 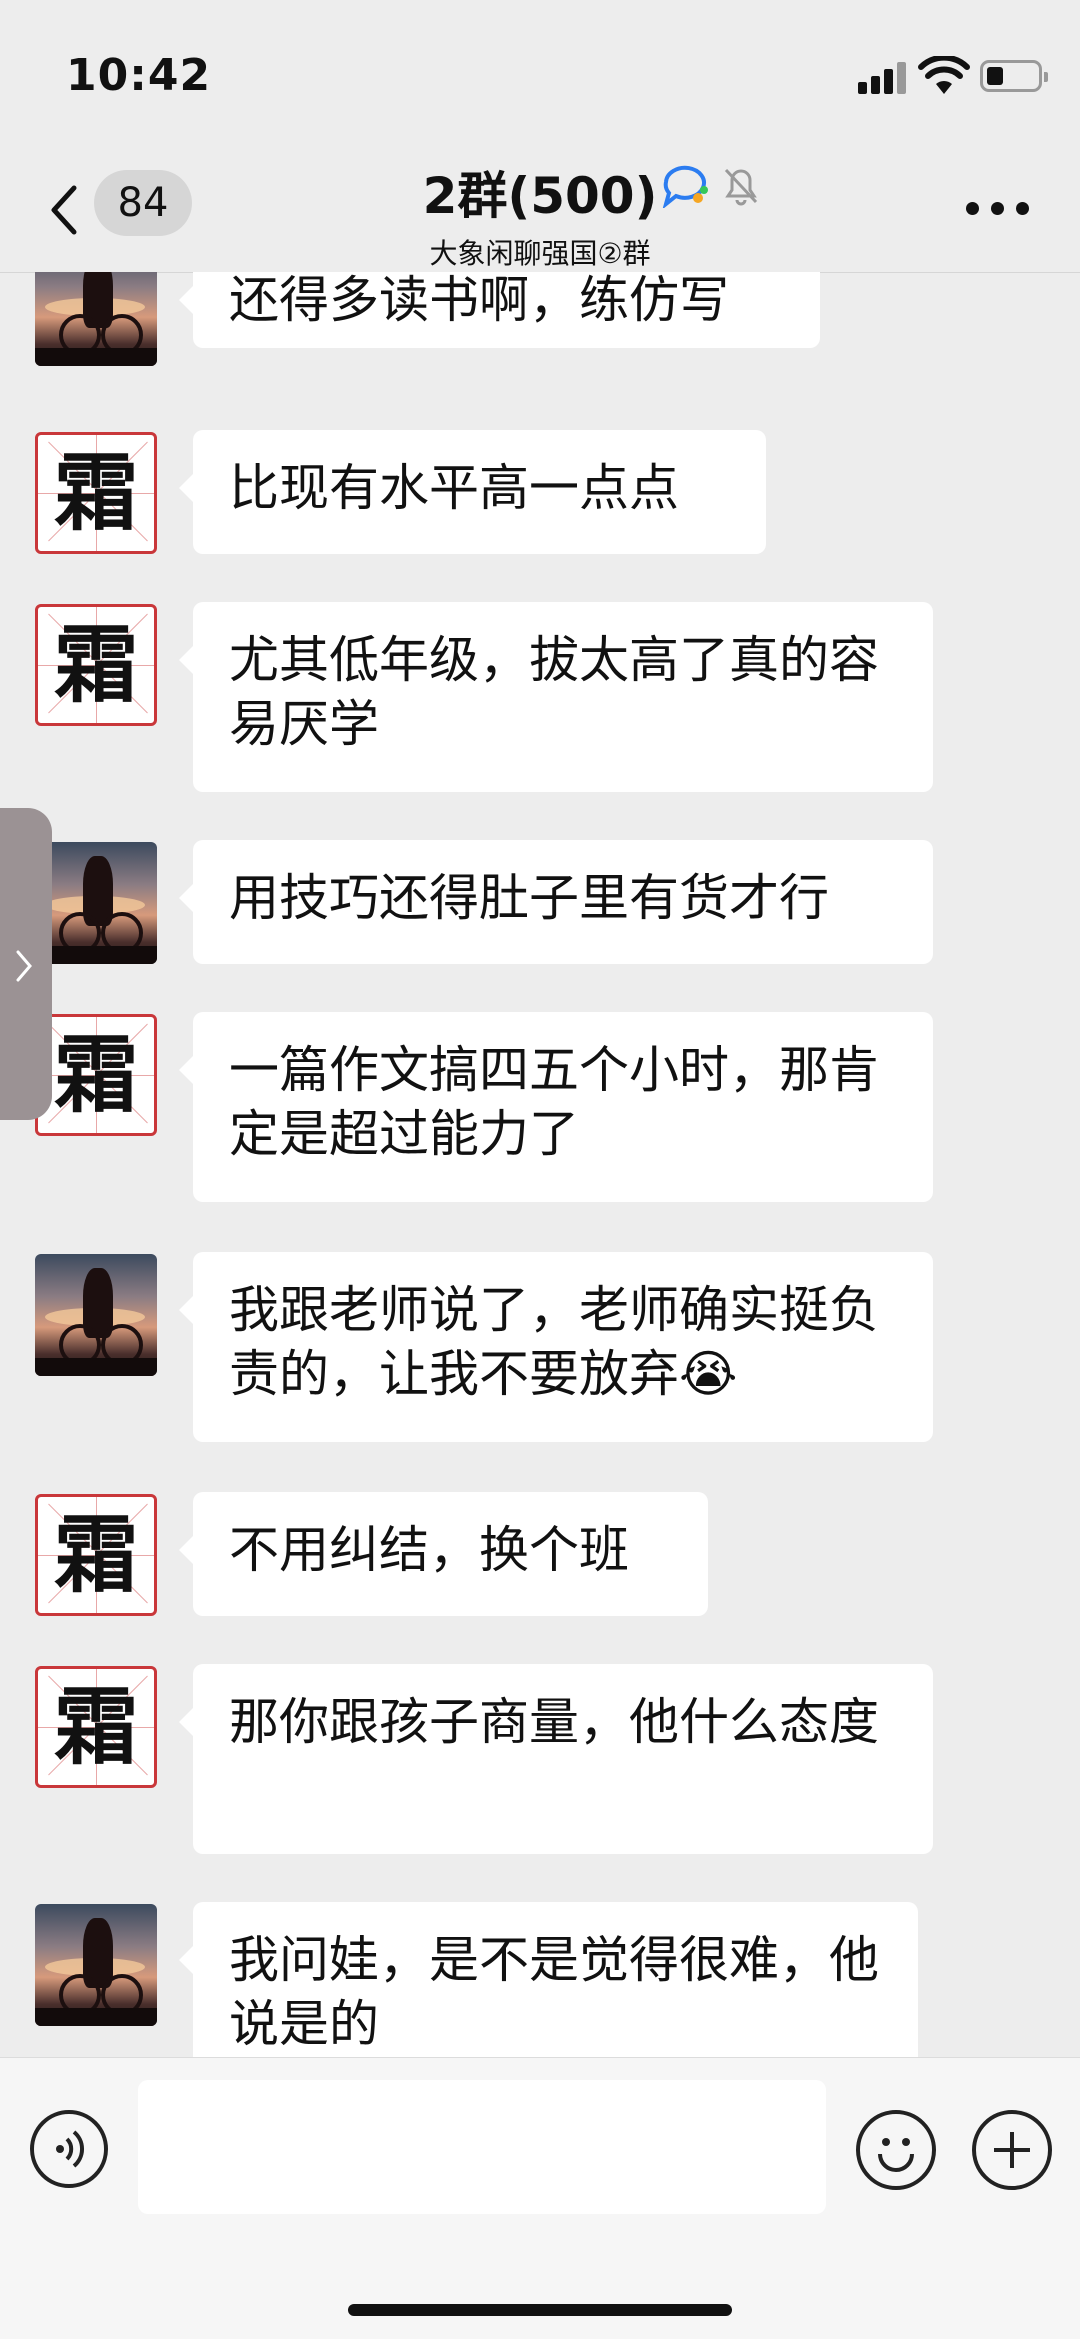 What do you see at coordinates (896, 2150) in the screenshot?
I see `emoji-icon` at bounding box center [896, 2150].